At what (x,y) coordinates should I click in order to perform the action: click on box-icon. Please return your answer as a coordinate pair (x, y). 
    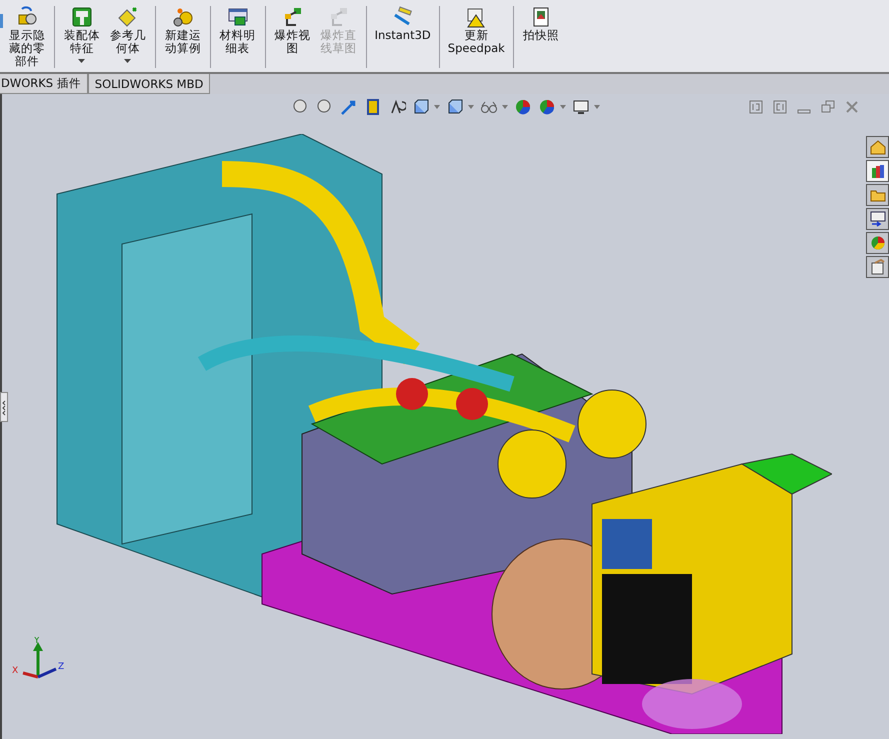
    Looking at the image, I should click on (455, 107).